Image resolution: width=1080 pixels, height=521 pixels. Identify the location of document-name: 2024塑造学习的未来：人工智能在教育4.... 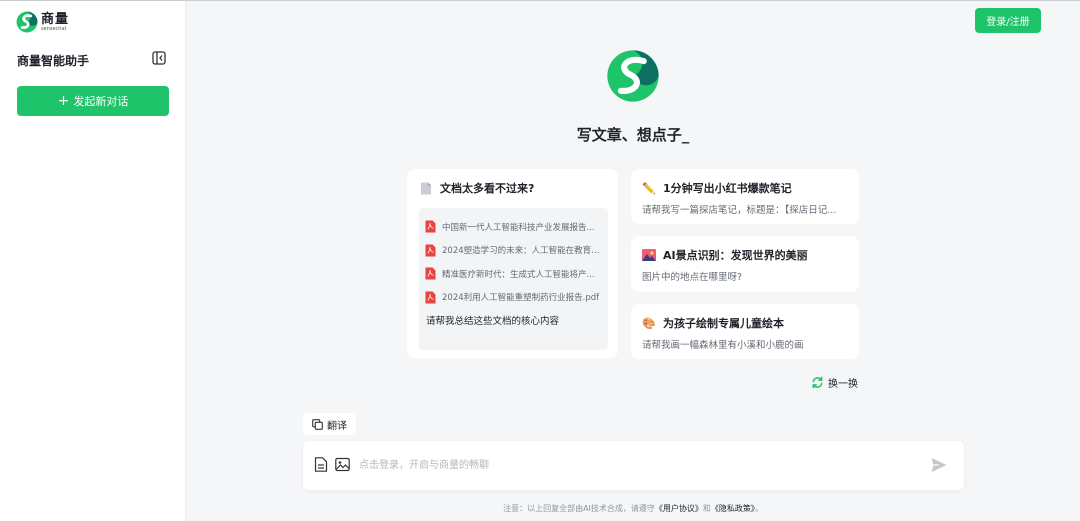
(522, 251).